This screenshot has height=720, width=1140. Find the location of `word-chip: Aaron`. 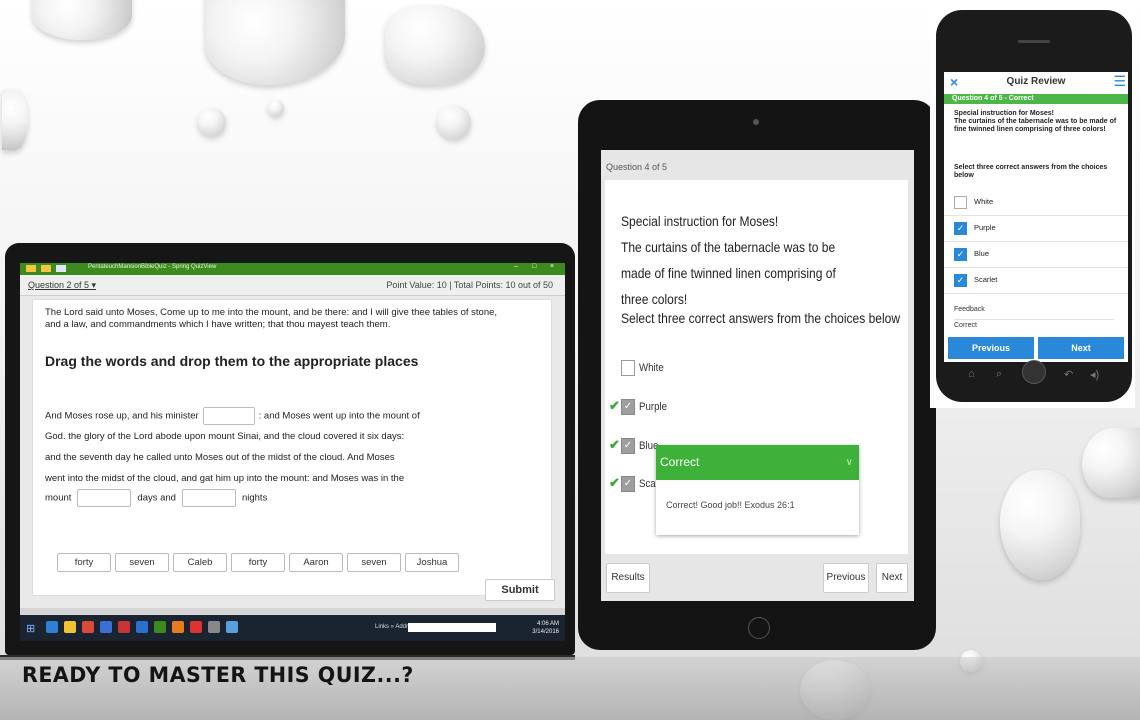

word-chip: Aaron is located at coordinates (316, 562).